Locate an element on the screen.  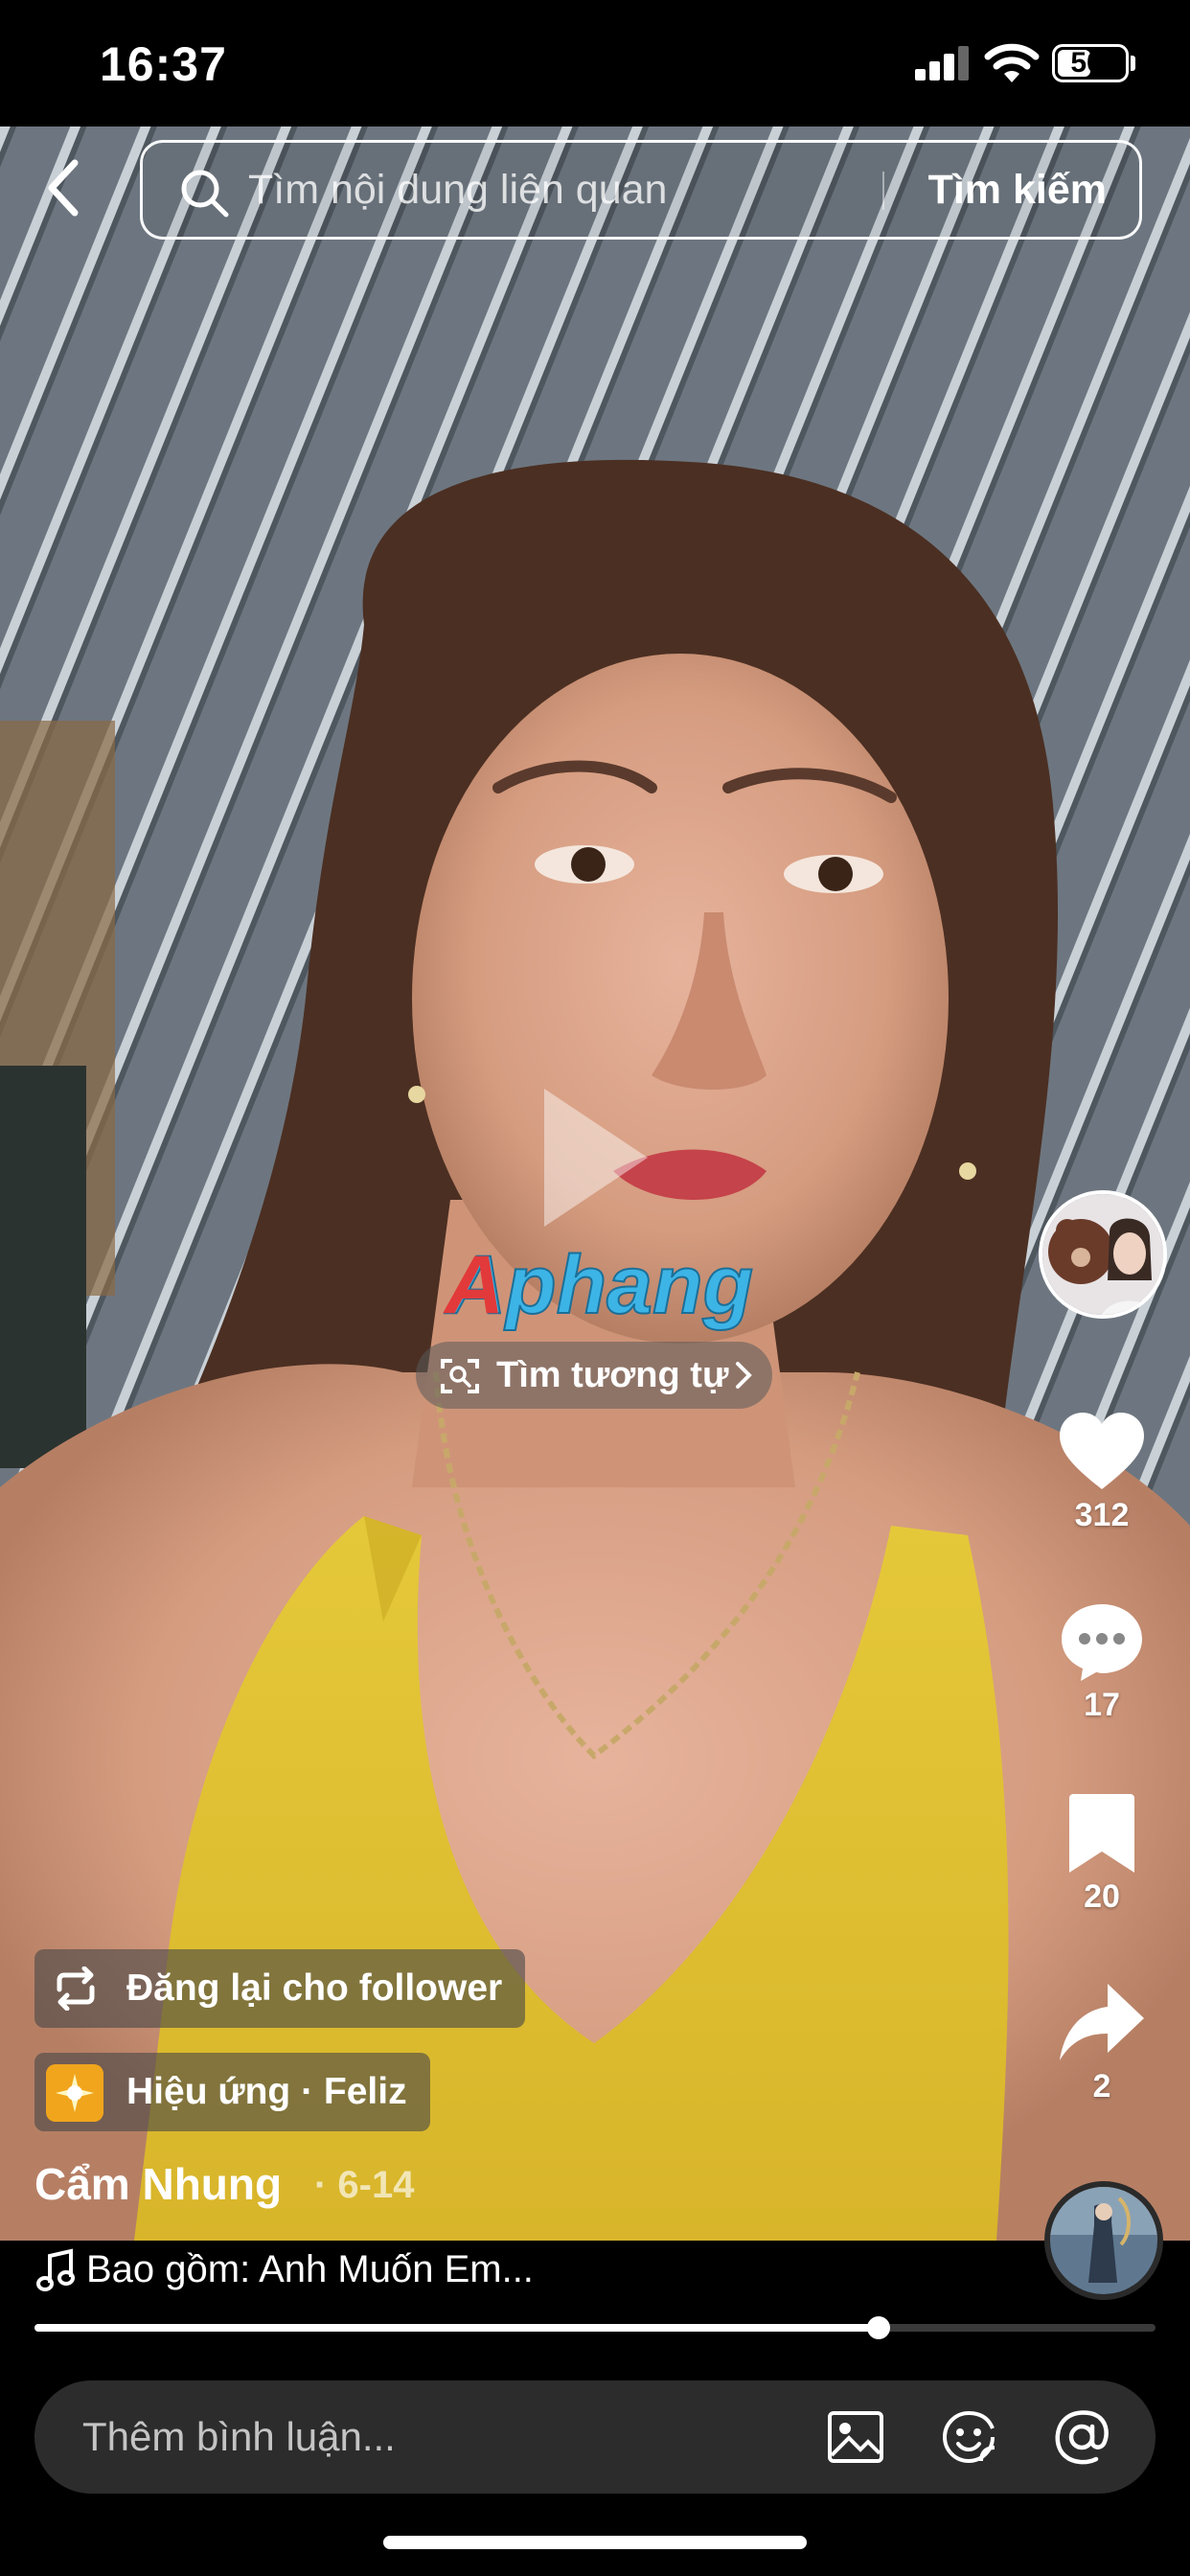
comment-count: 17 is located at coordinates (1102, 1705).